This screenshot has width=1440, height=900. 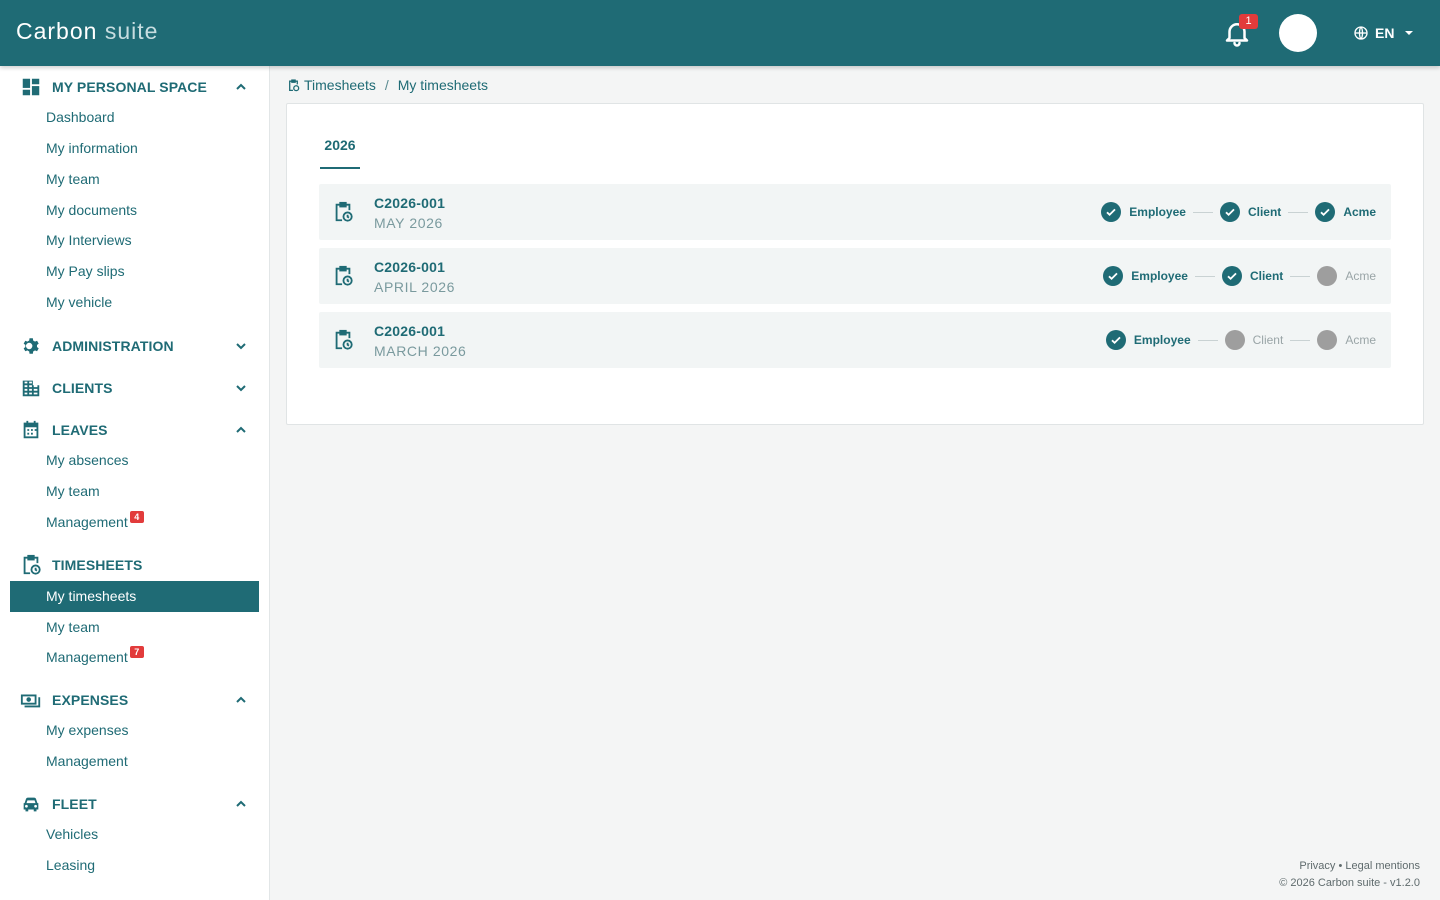 I want to click on sidebar-item-timesheets-management: Management 7, so click(x=134, y=657).